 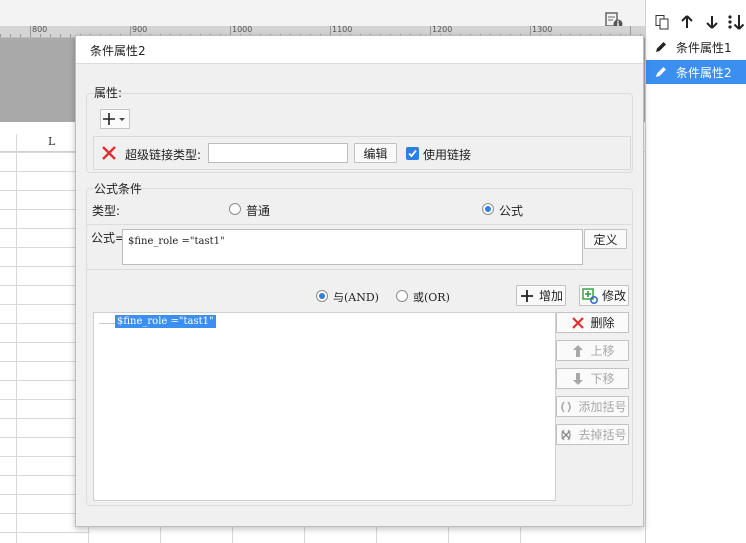 I want to click on edit-button: 编辑, so click(x=375, y=153).